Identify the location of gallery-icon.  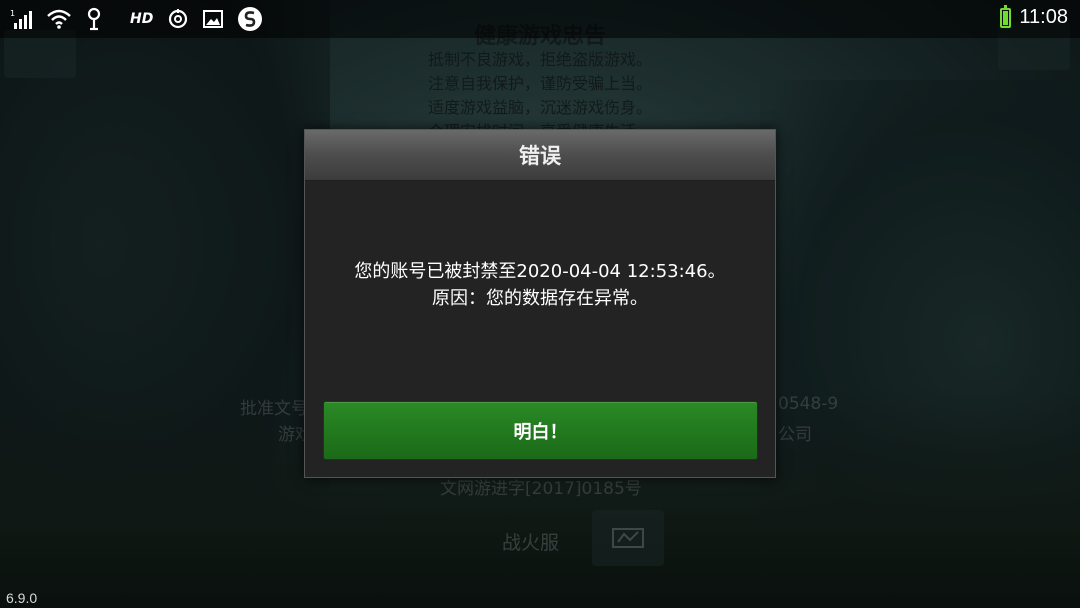
(213, 19).